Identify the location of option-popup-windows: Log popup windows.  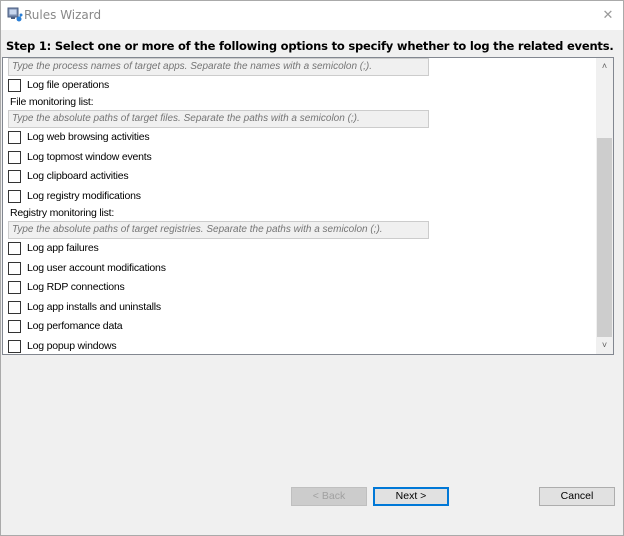
(62, 346).